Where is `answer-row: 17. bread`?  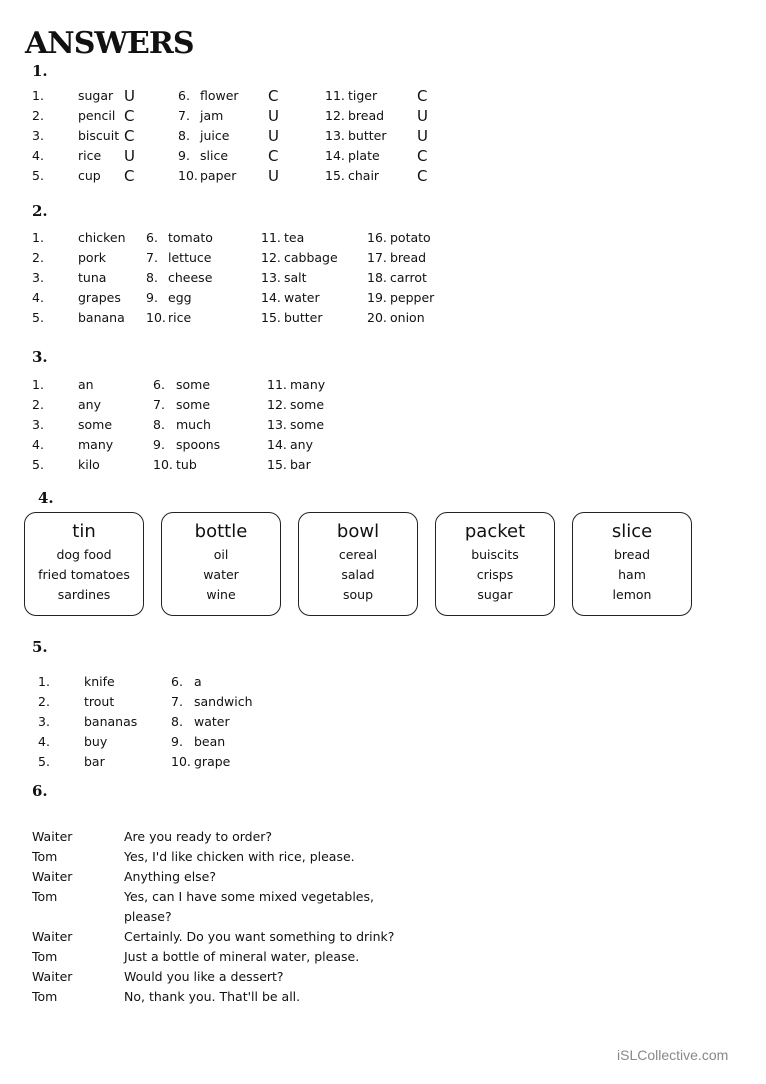
answer-row: 17. bread is located at coordinates (467, 258).